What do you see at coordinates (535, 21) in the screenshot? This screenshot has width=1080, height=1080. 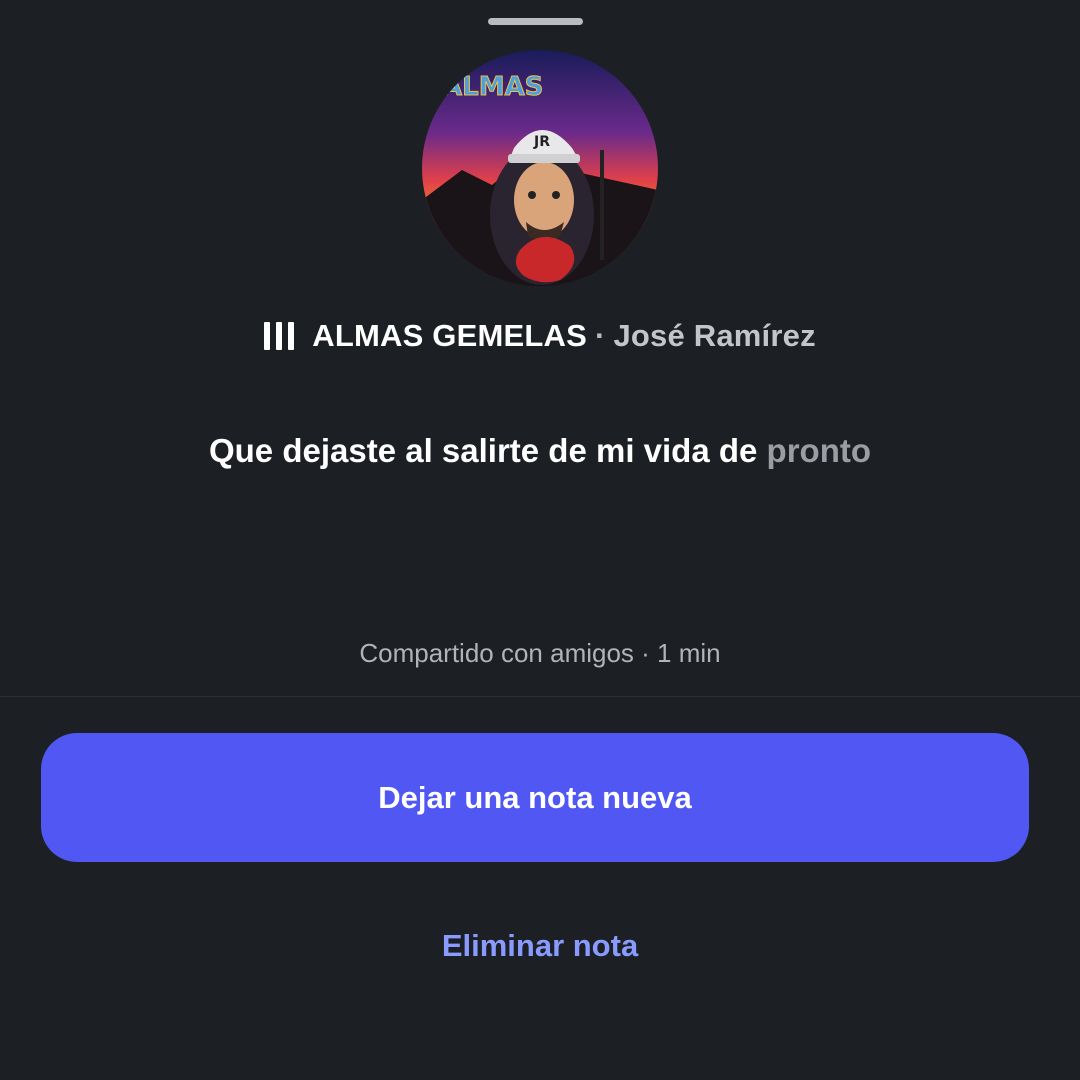 I see `drag-handle` at bounding box center [535, 21].